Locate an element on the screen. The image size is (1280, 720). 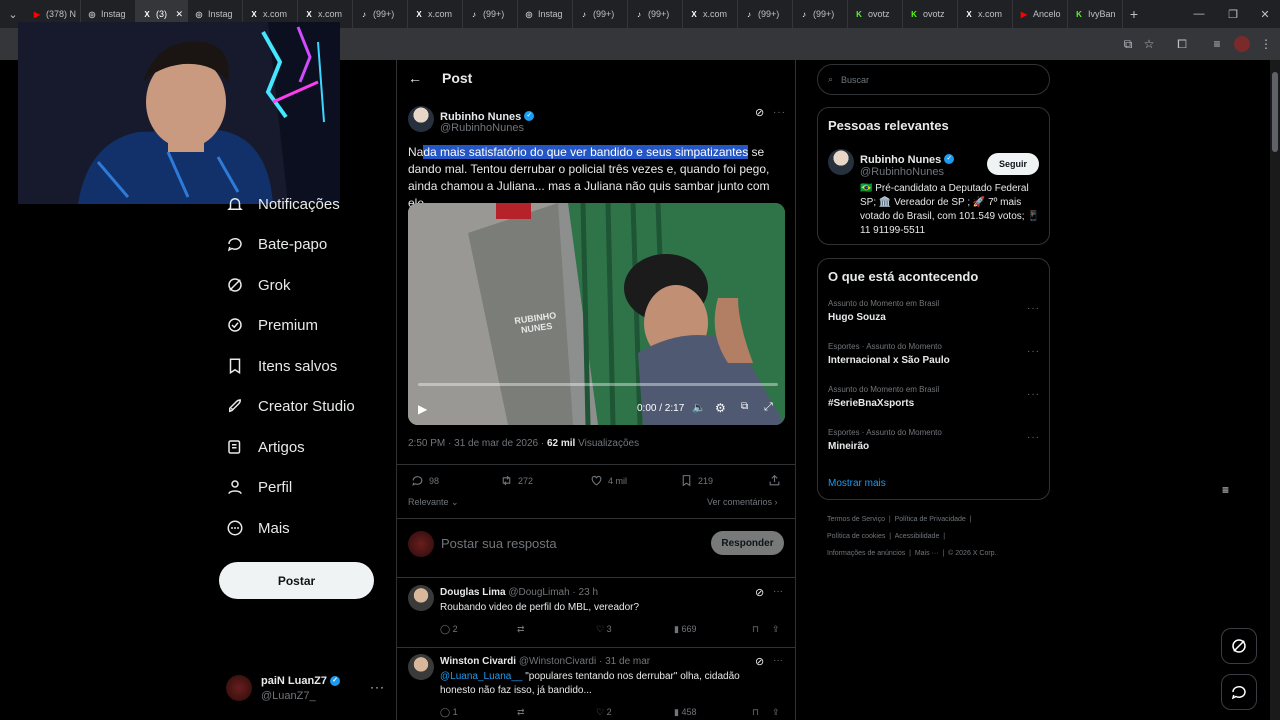
bookmark-icon: ⊓ is located at coordinates (755, 712).